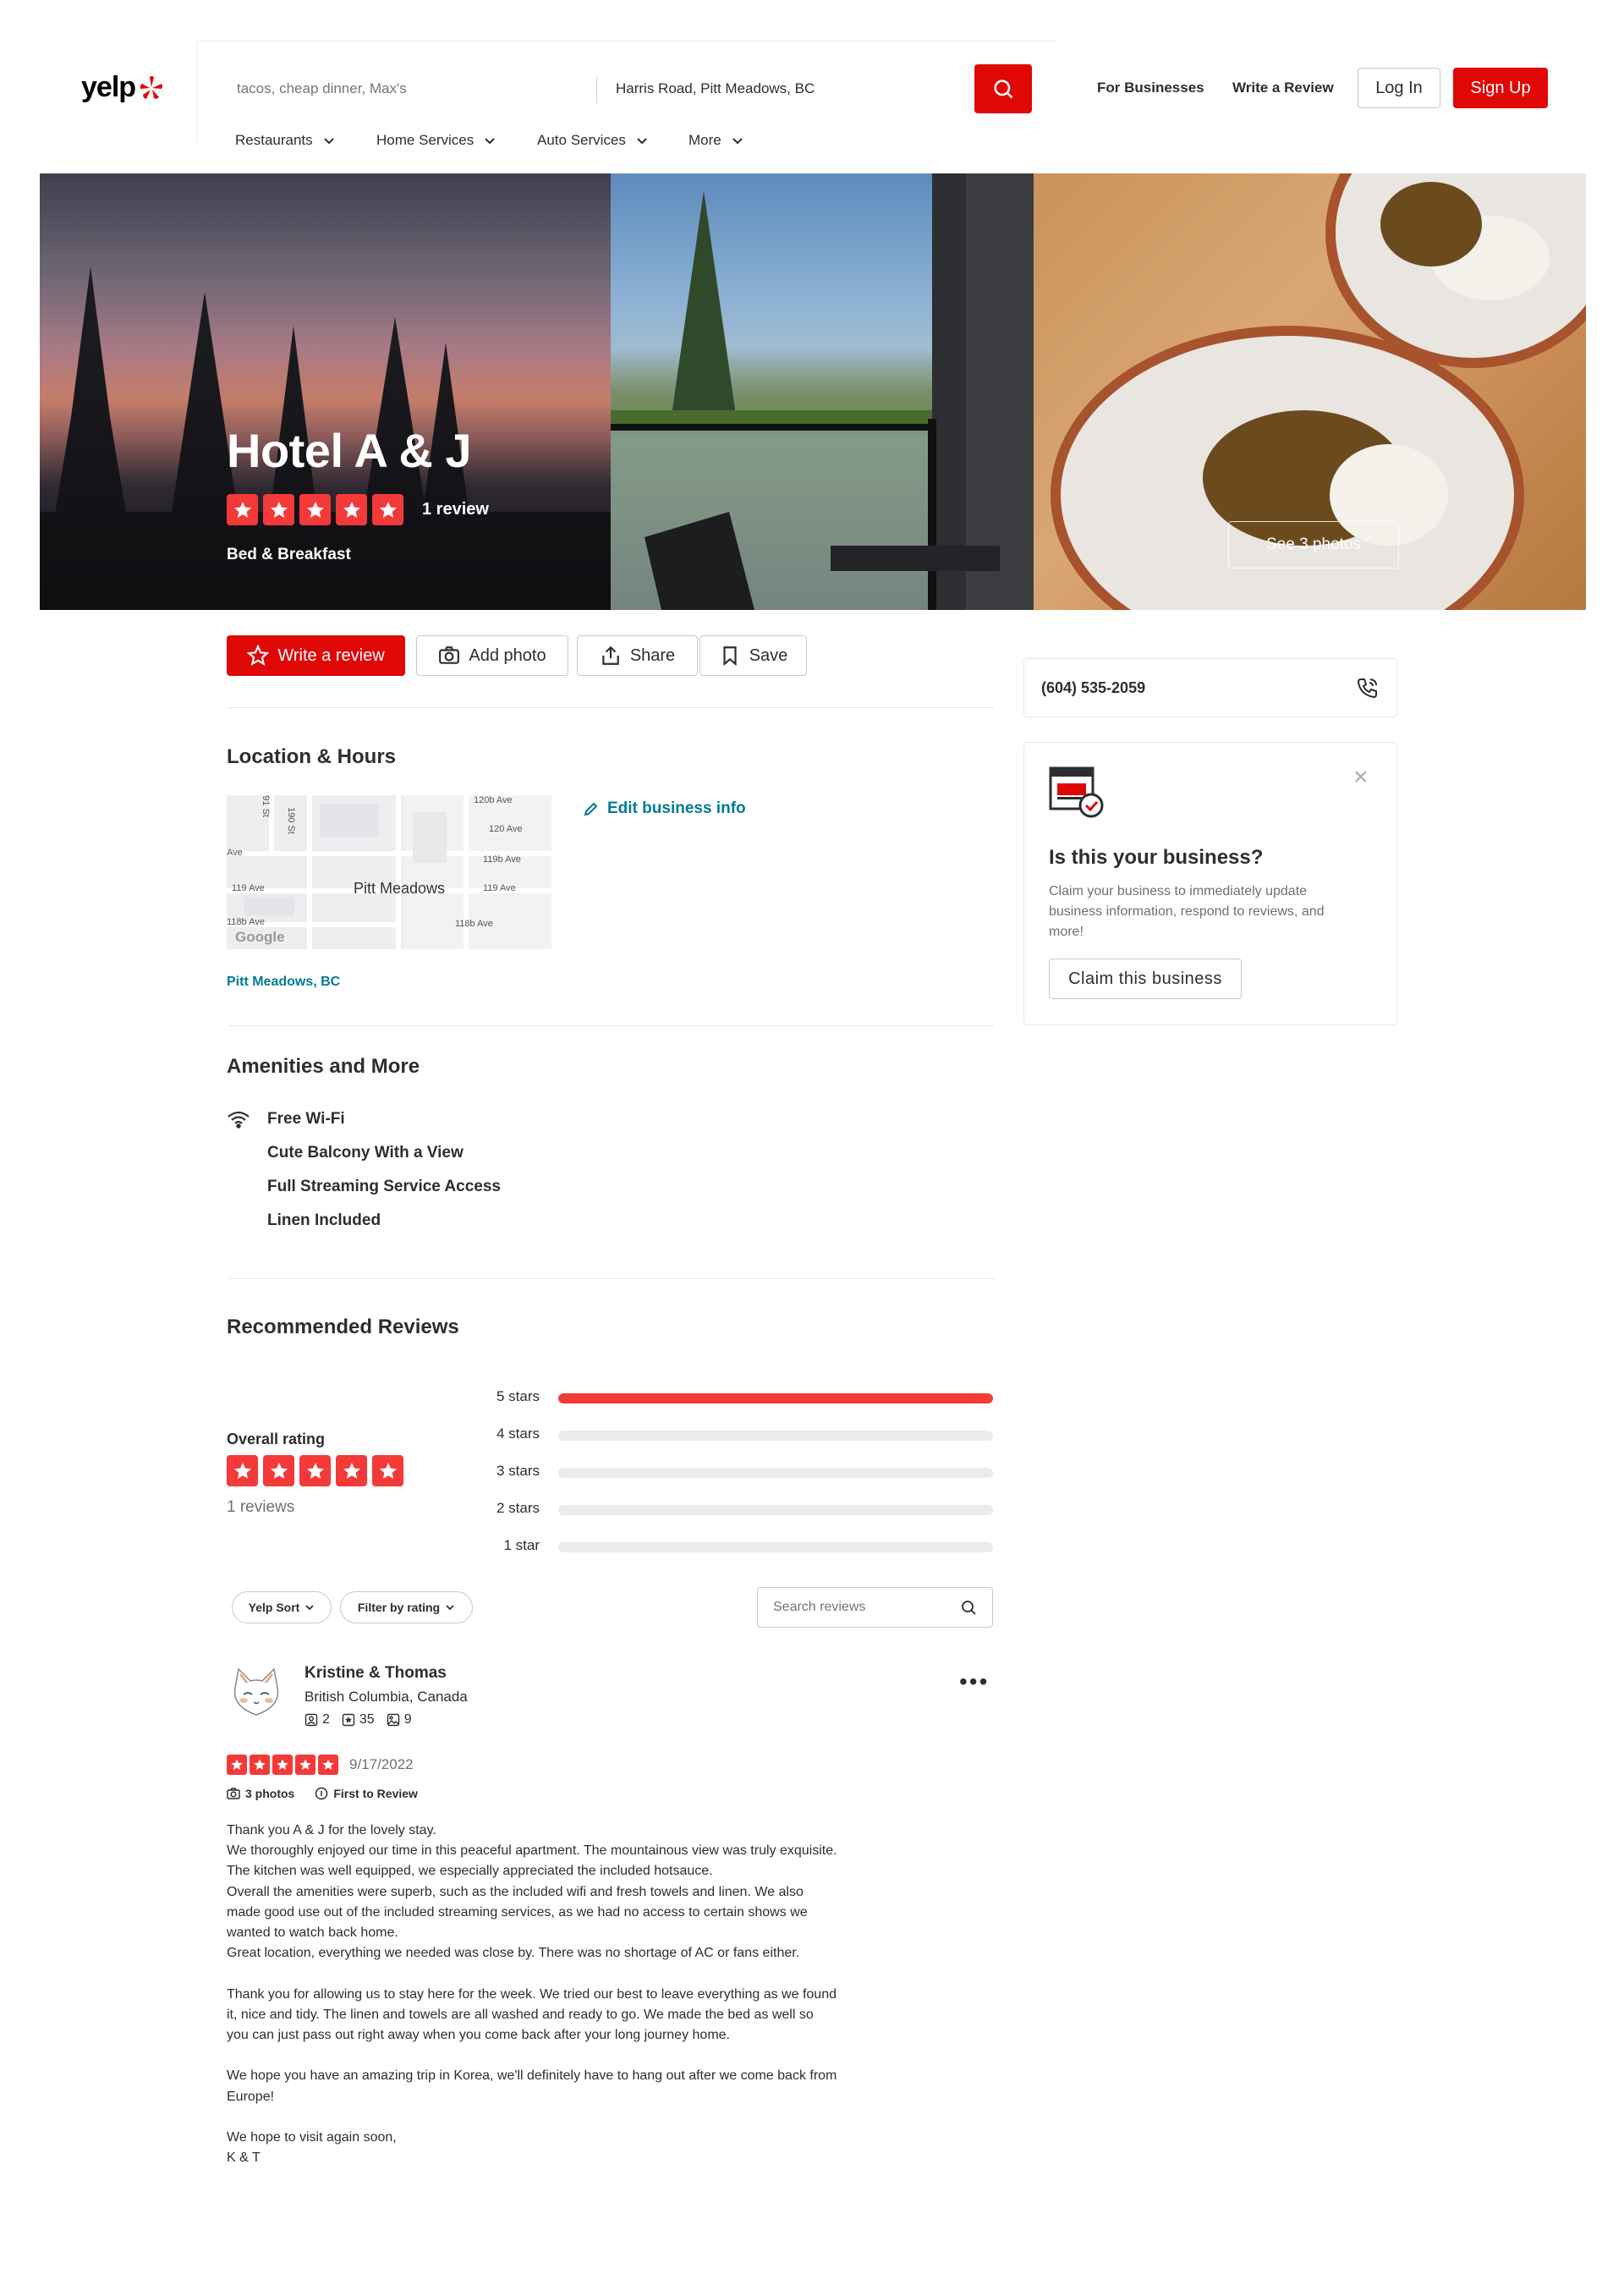 The height and width of the screenshot is (2296, 1624). Describe the element at coordinates (1399, 88) in the screenshot. I see `log-in-button: Log In` at that location.